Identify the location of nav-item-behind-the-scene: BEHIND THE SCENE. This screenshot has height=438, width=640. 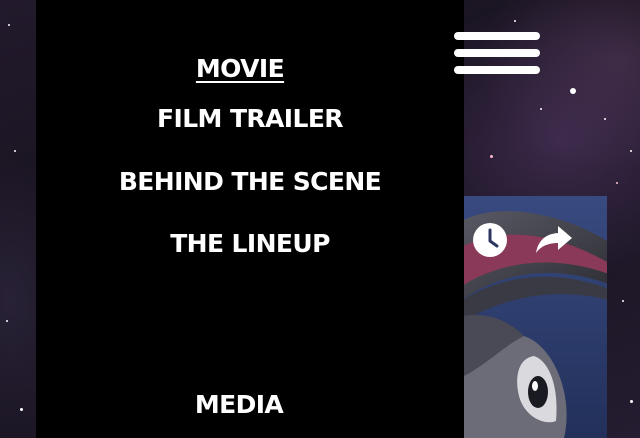
(250, 182).